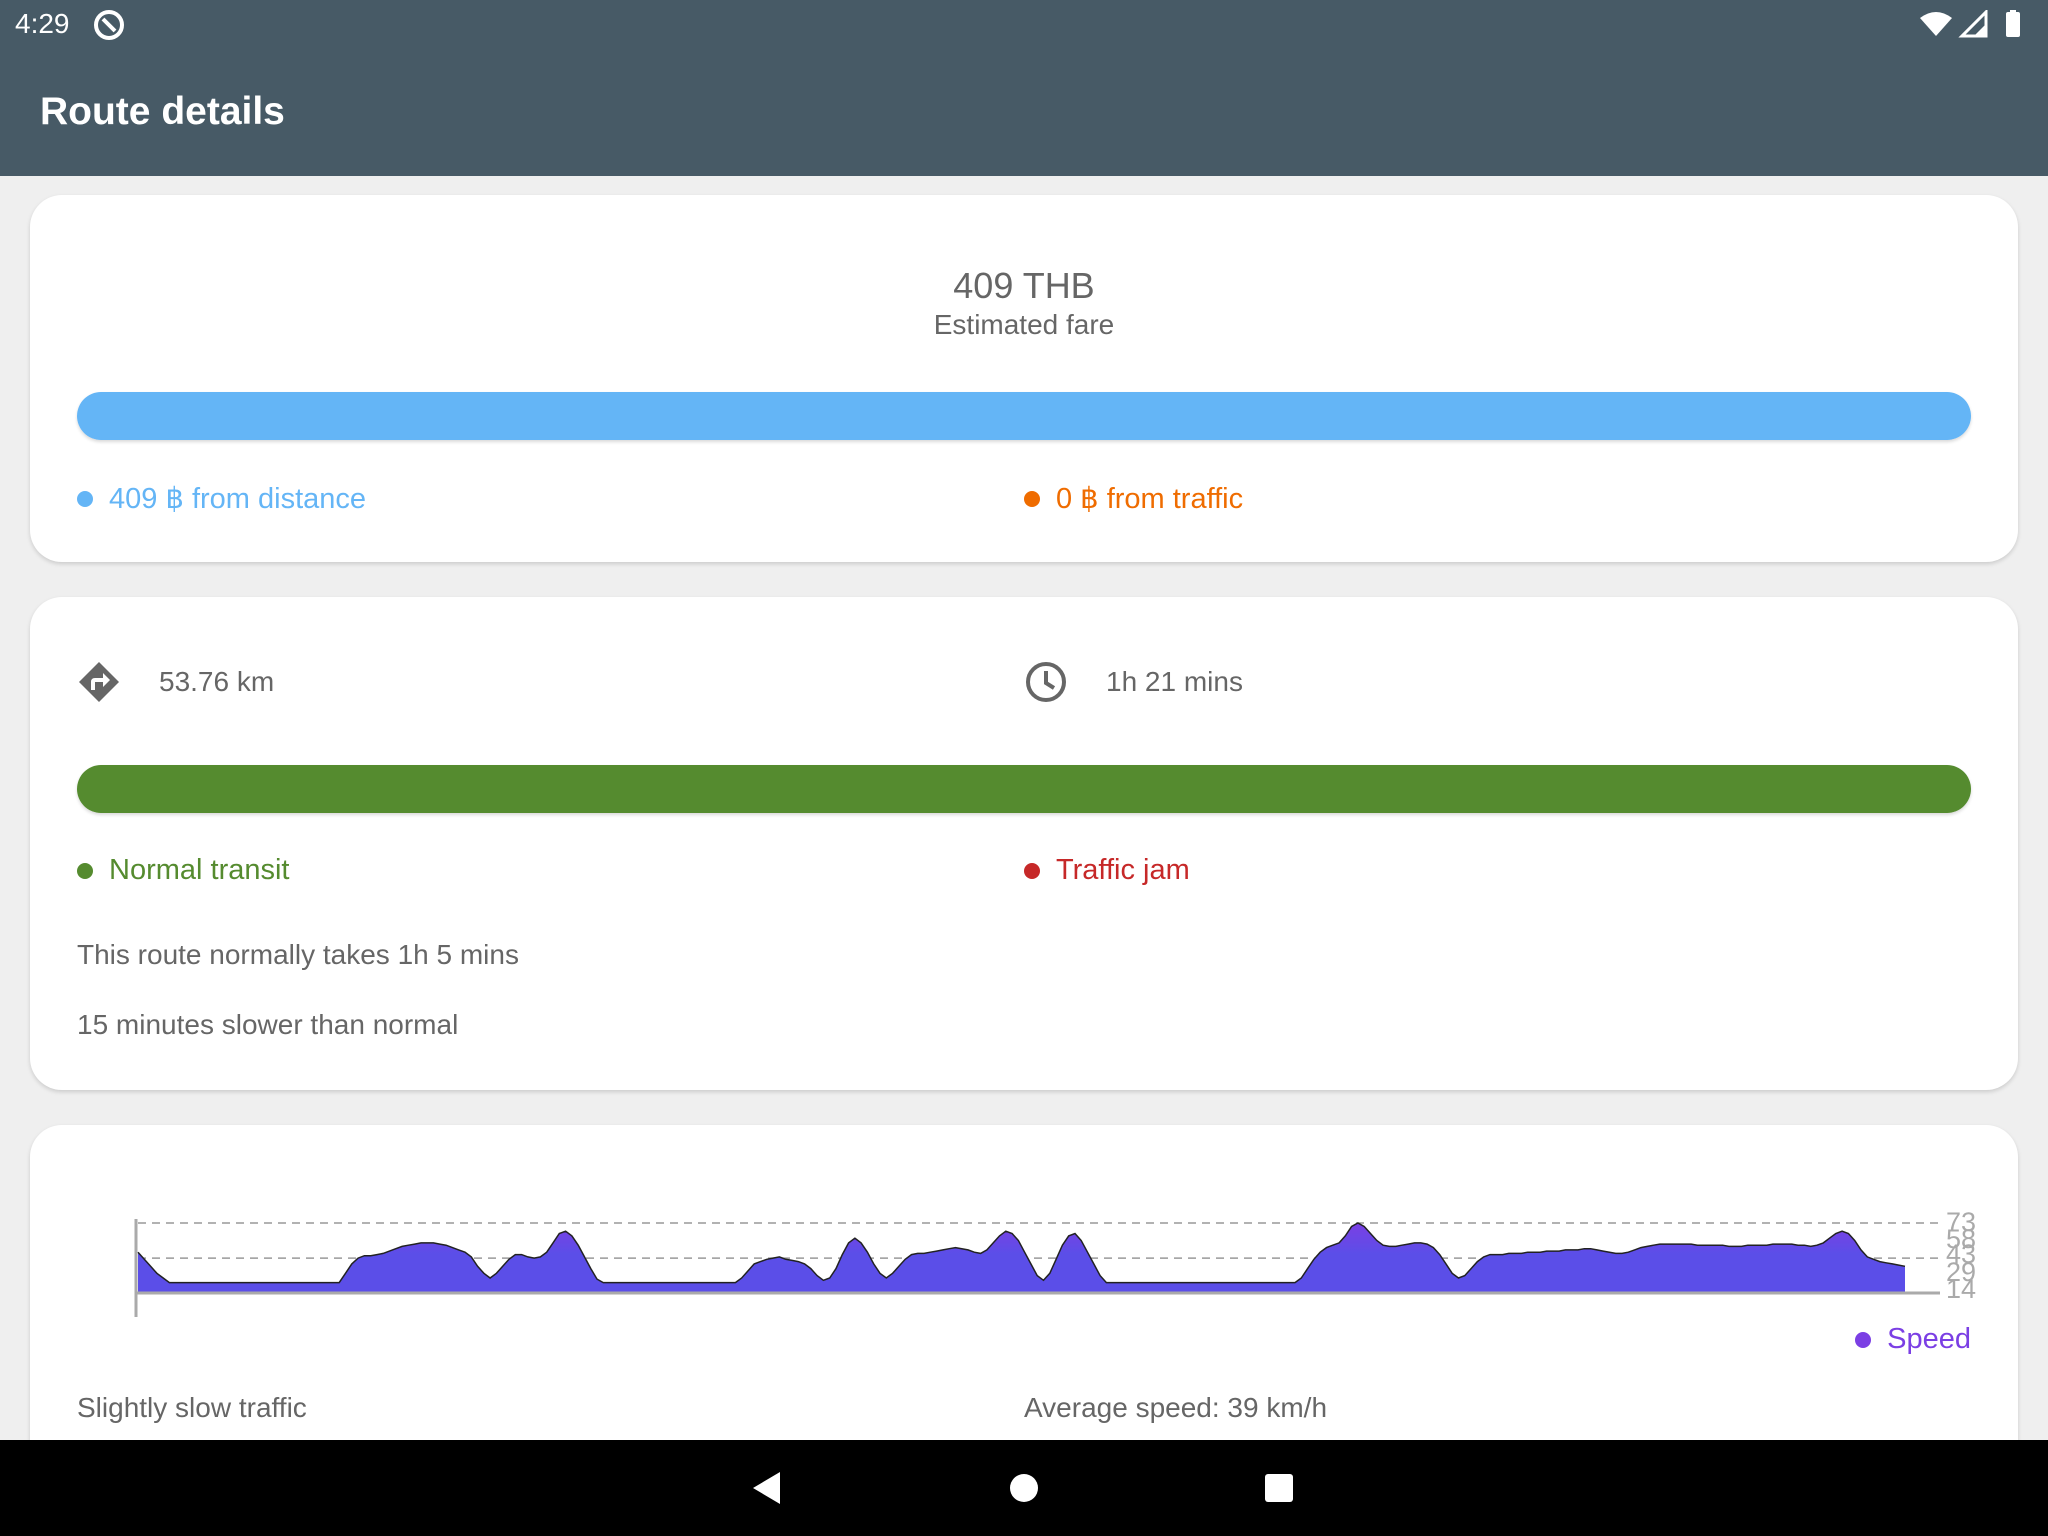 The width and height of the screenshot is (2048, 1536). I want to click on back-button, so click(766, 1488).